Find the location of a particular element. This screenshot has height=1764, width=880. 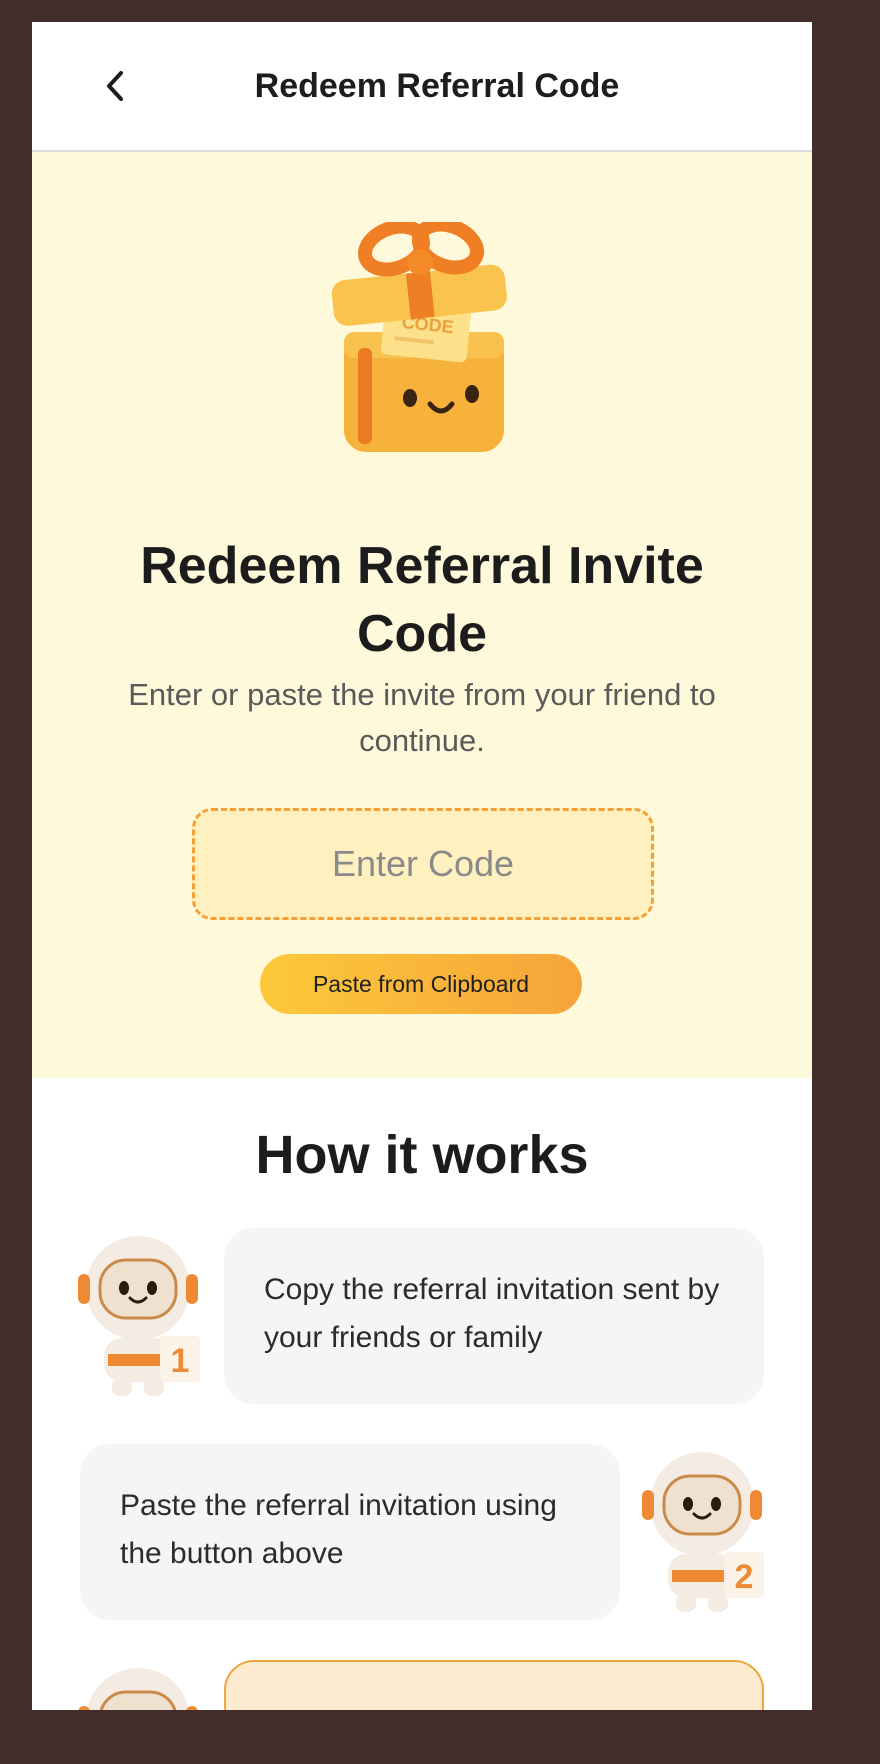

astronaut-mascot-icon: 1 is located at coordinates (139, 1316).